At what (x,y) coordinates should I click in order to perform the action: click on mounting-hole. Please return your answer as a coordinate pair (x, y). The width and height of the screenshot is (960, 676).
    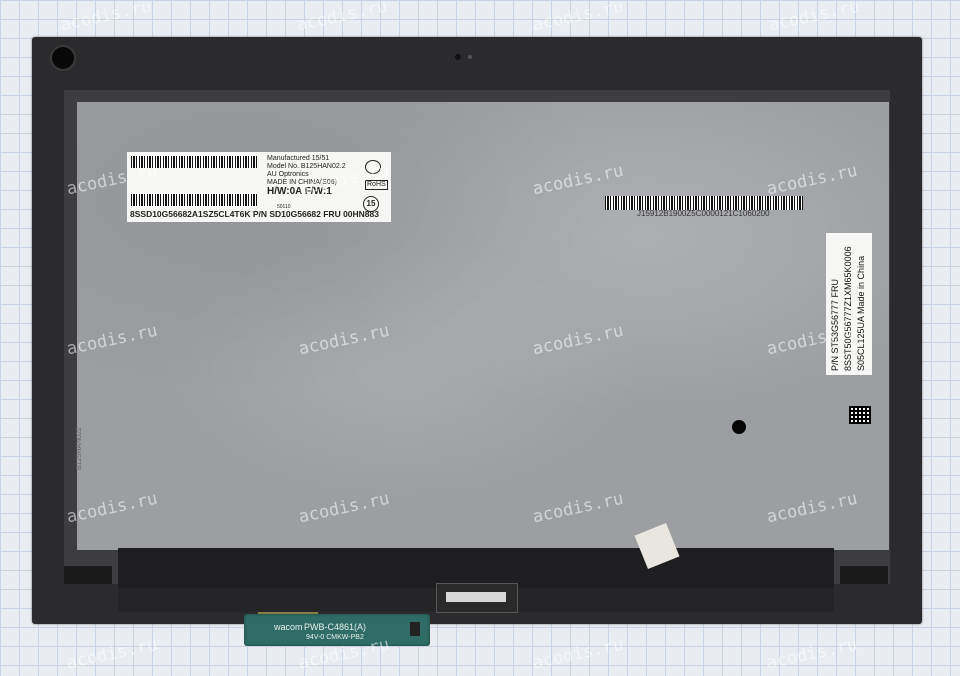
    Looking at the image, I should click on (739, 427).